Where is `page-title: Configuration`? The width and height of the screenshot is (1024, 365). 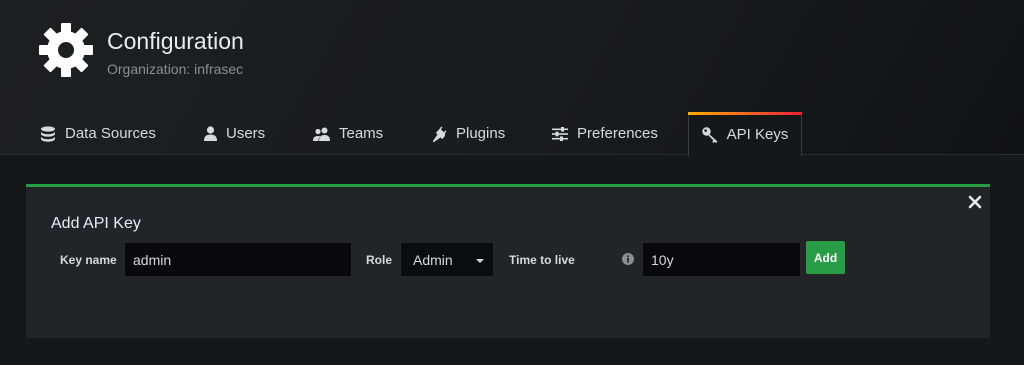 page-title: Configuration is located at coordinates (175, 41).